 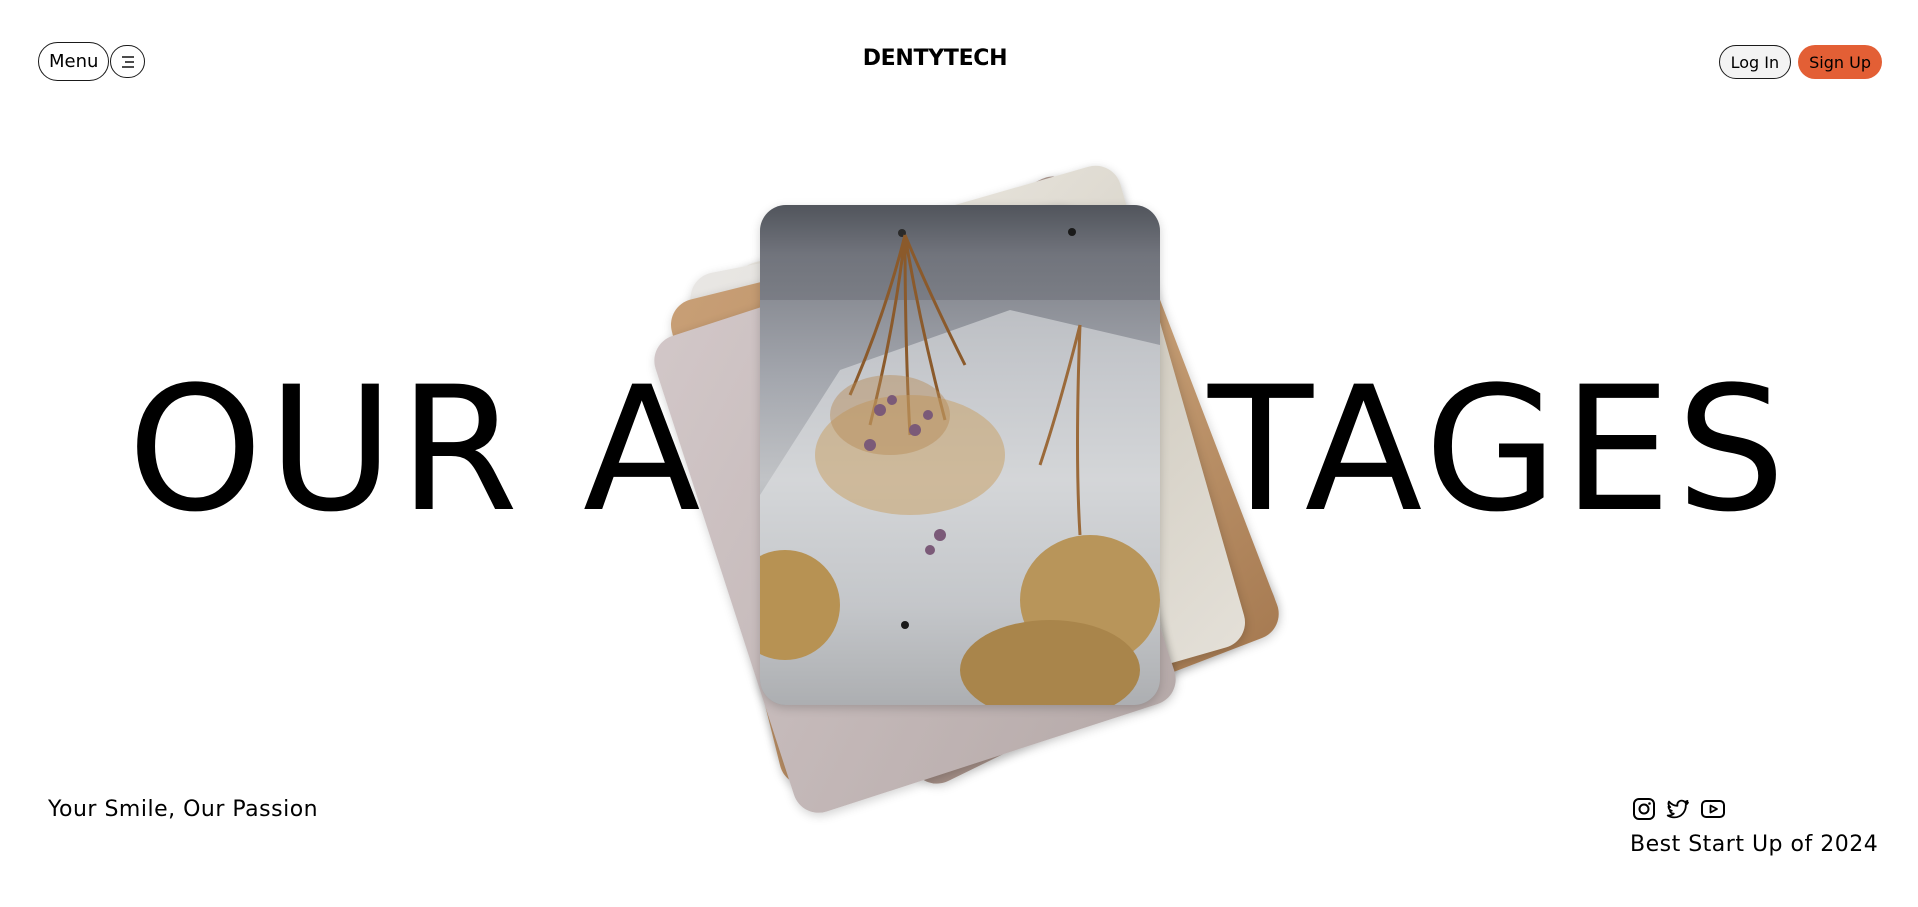 What do you see at coordinates (1840, 62) in the screenshot?
I see `signup-button: Sign Up` at bounding box center [1840, 62].